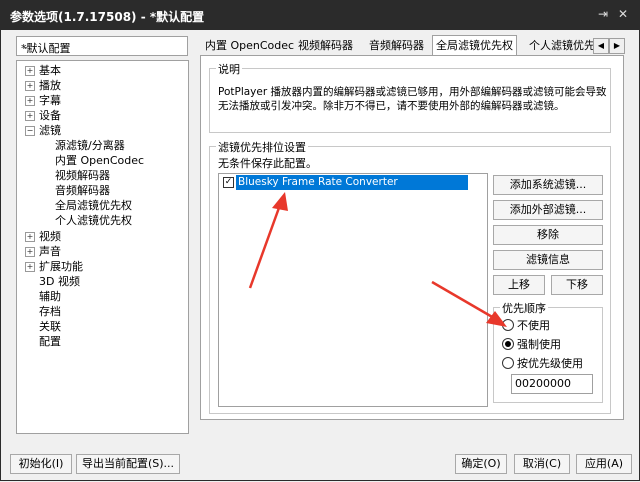 The height and width of the screenshot is (482, 640). I want to click on annotation-arrow-to-radio, so click(469, 303).